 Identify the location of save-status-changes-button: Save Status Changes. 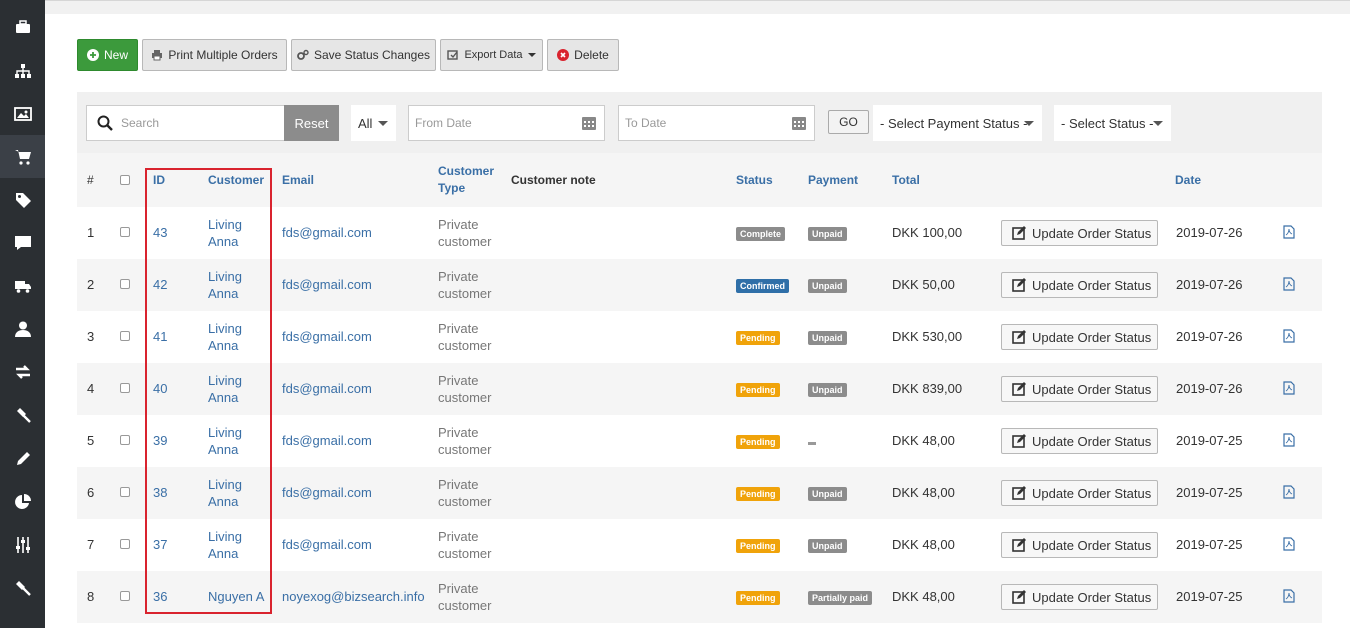
(363, 55).